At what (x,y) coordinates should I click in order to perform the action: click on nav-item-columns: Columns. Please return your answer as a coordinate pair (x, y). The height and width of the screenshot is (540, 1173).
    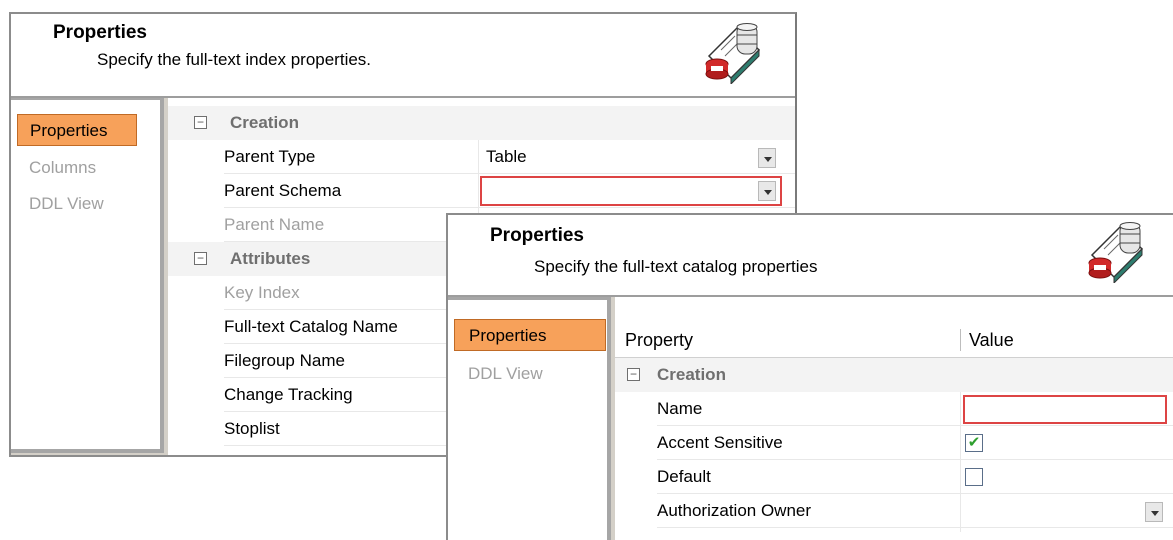
    Looking at the image, I should click on (77, 168).